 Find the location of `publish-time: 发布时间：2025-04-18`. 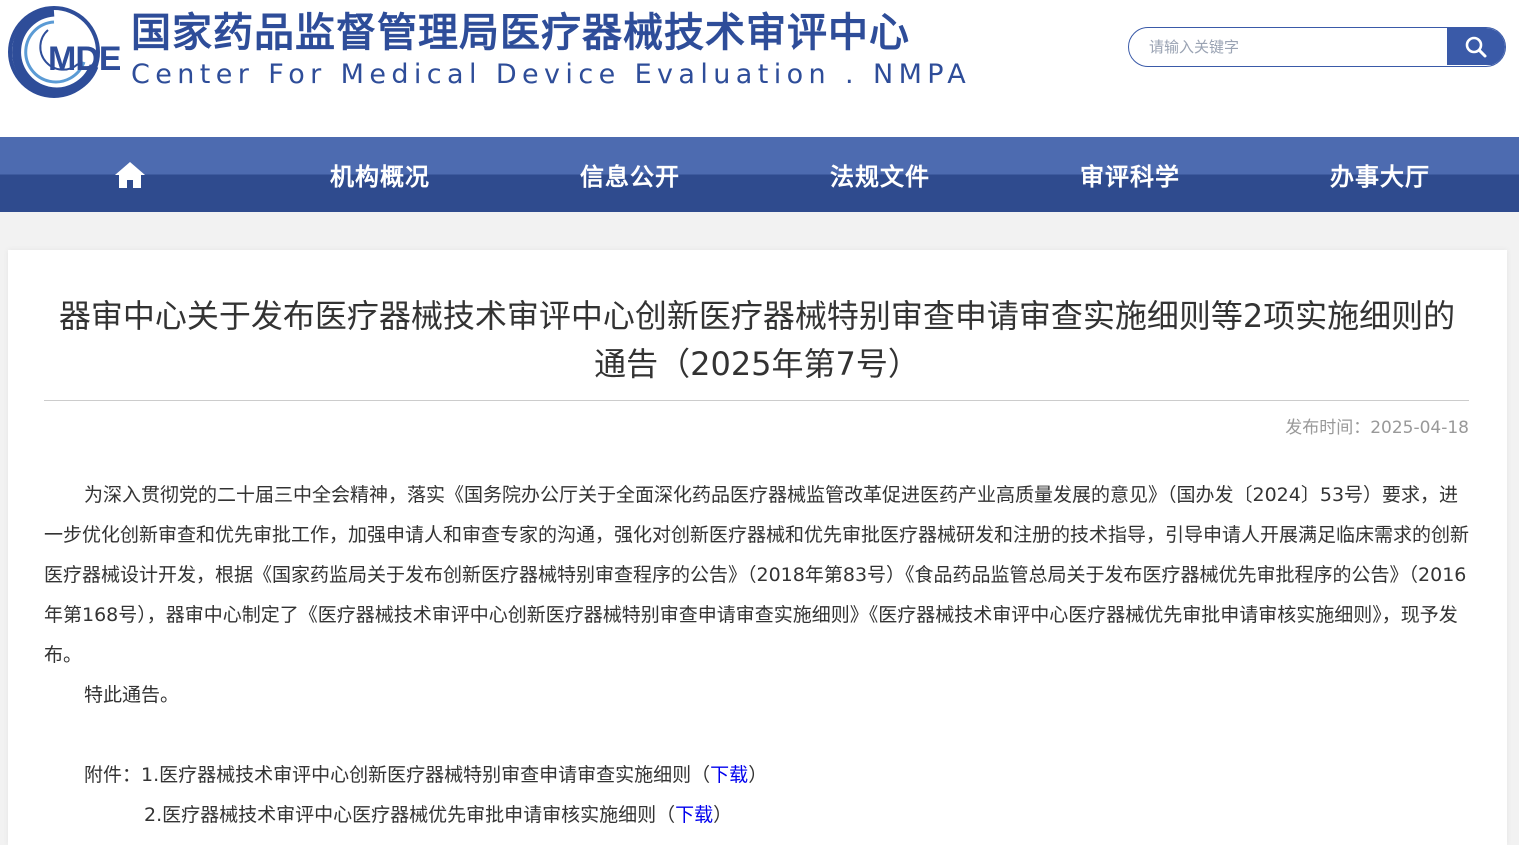

publish-time: 发布时间：2025-04-18 is located at coordinates (1377, 425).